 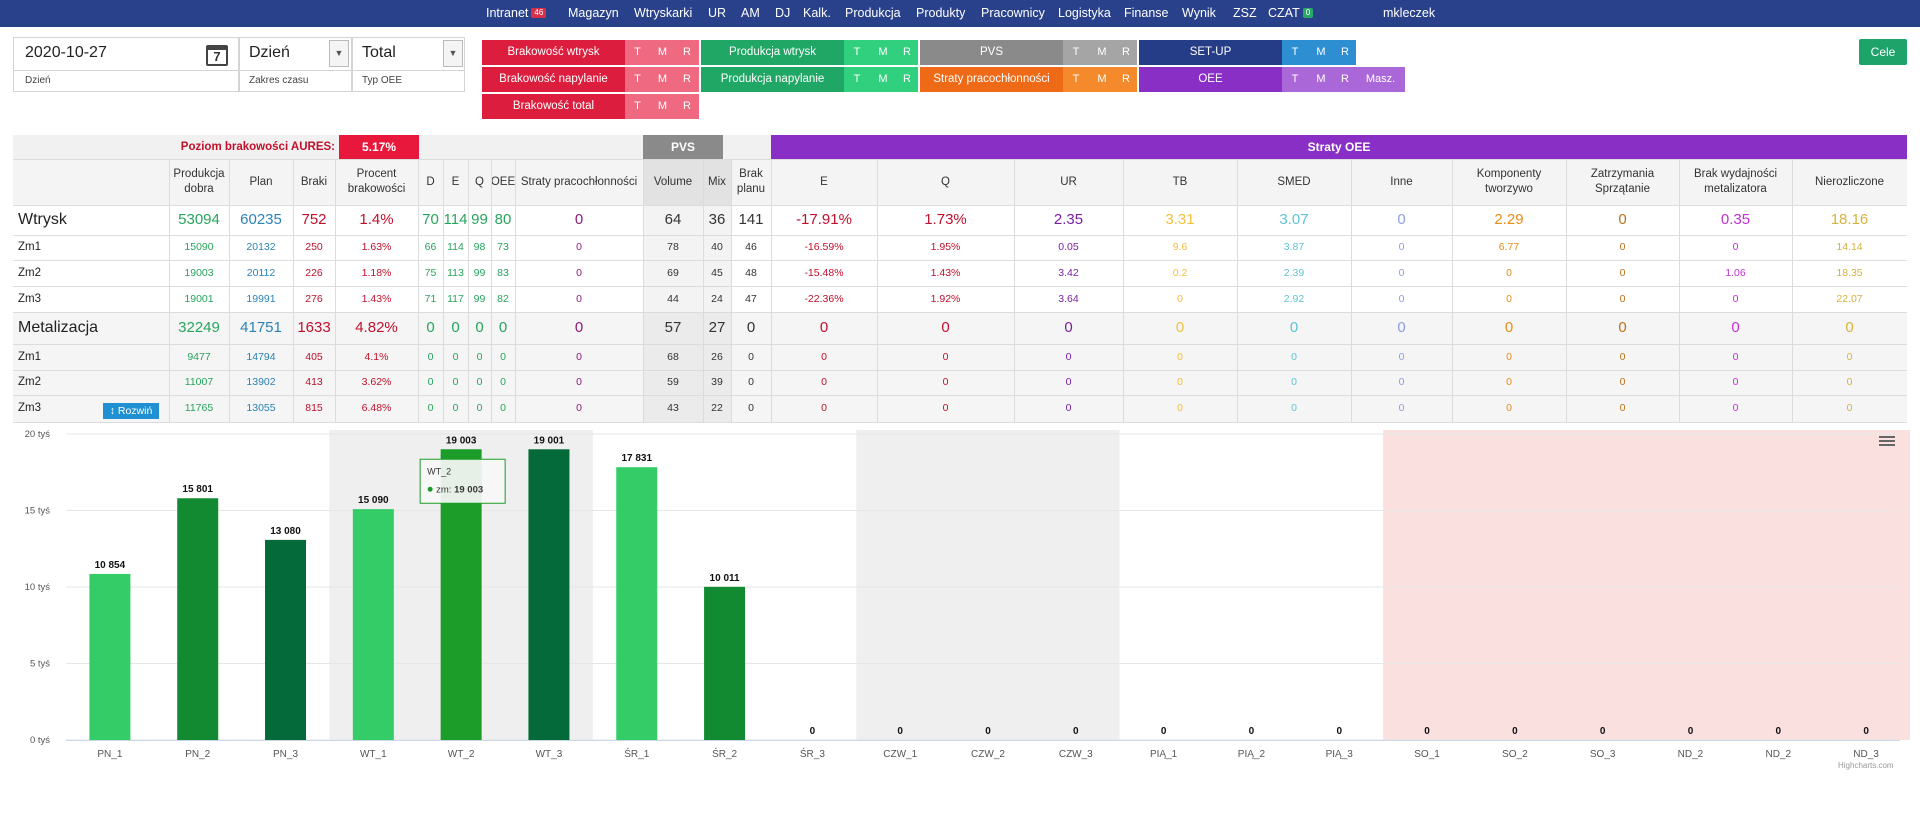 What do you see at coordinates (883, 52) in the screenshot?
I see `produkcja-wtrysk-m: M` at bounding box center [883, 52].